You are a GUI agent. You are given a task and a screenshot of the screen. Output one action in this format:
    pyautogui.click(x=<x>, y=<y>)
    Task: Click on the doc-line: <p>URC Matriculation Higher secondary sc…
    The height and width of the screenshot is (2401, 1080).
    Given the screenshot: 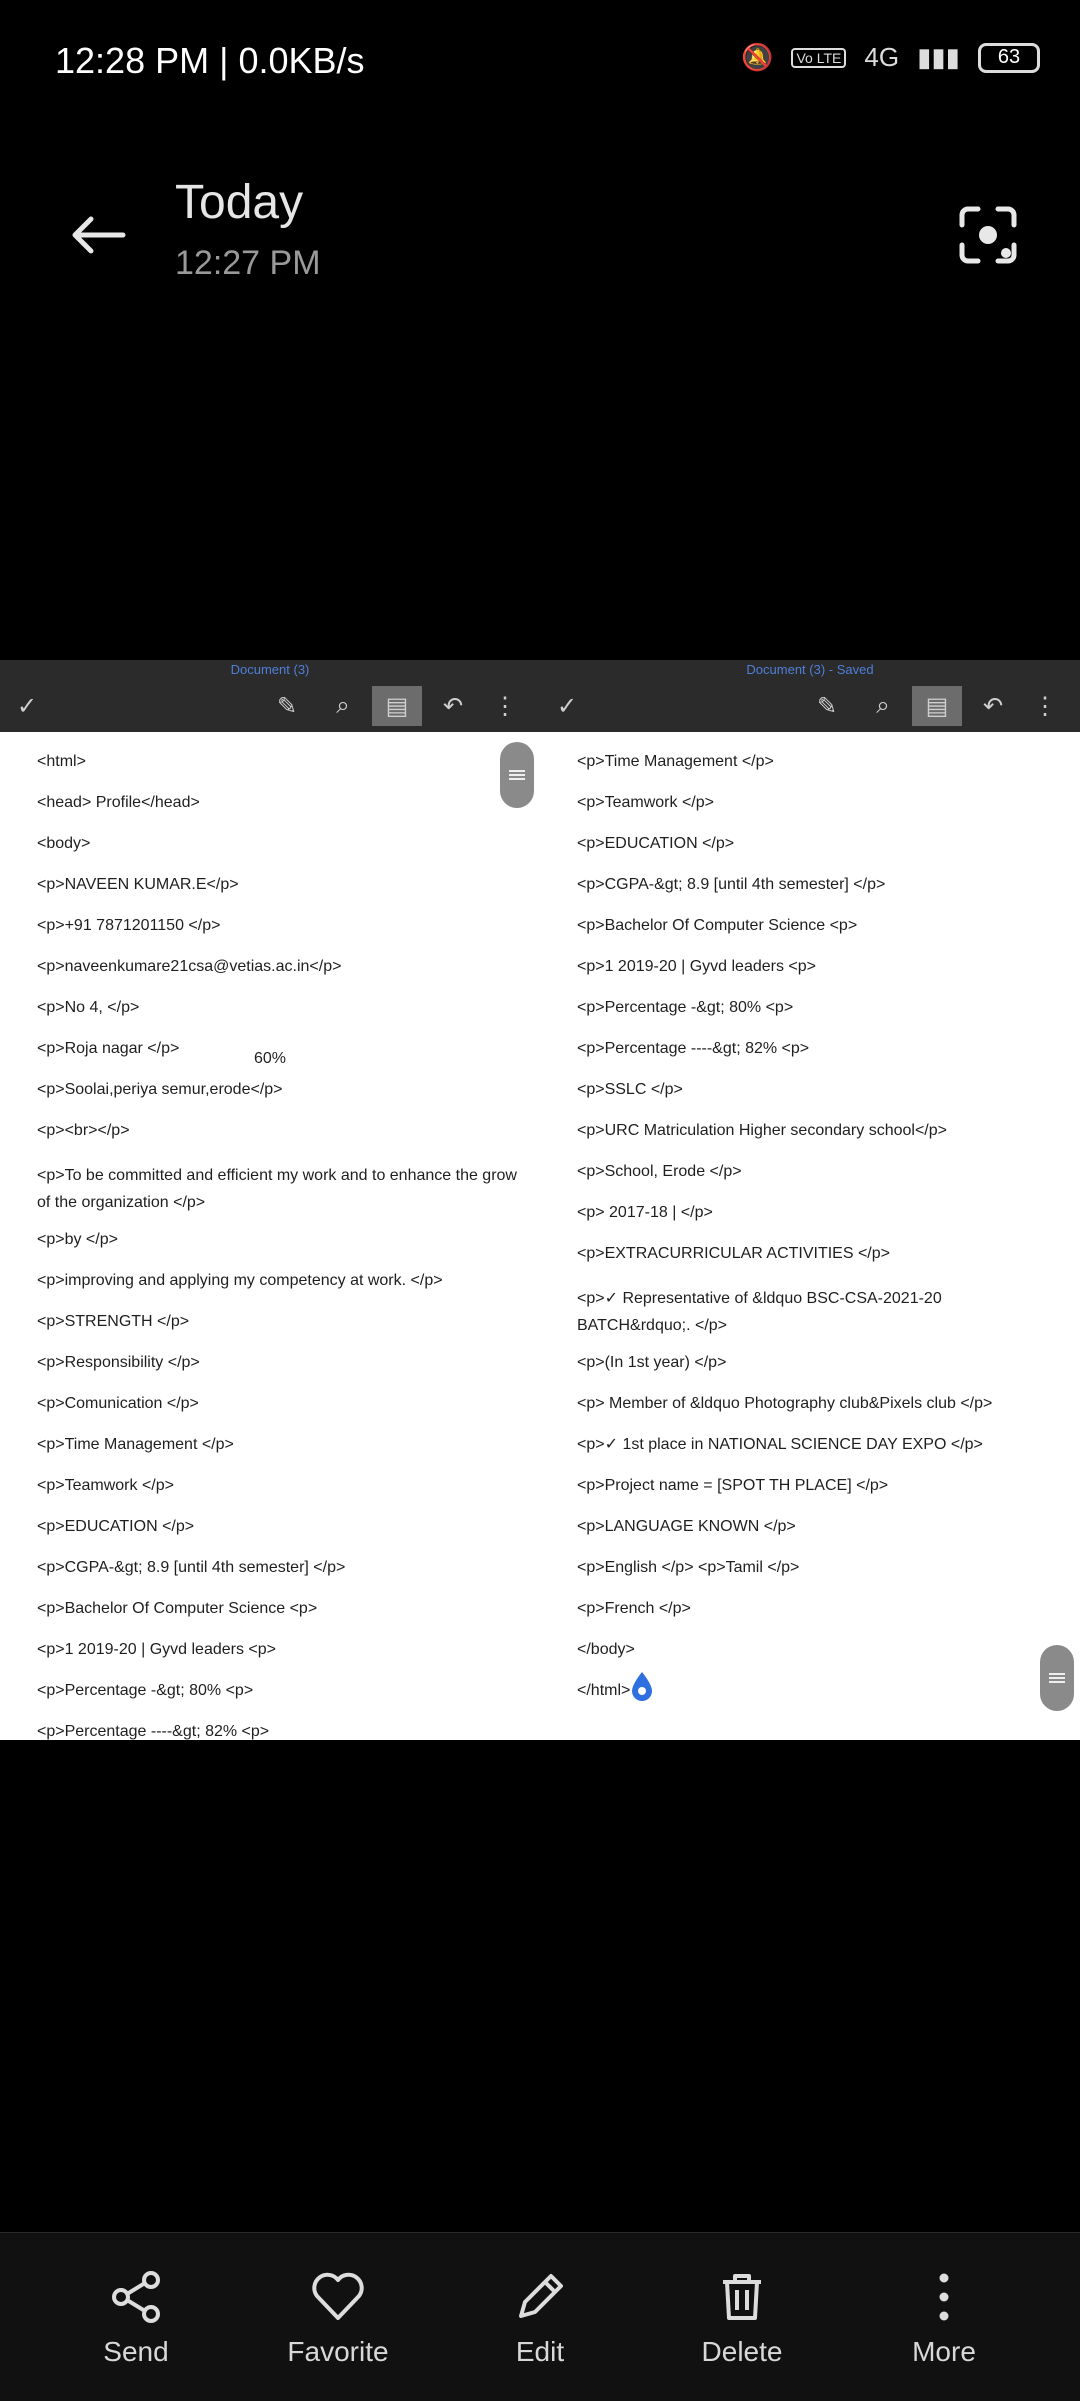 What is the action you would take?
    pyautogui.click(x=762, y=1130)
    